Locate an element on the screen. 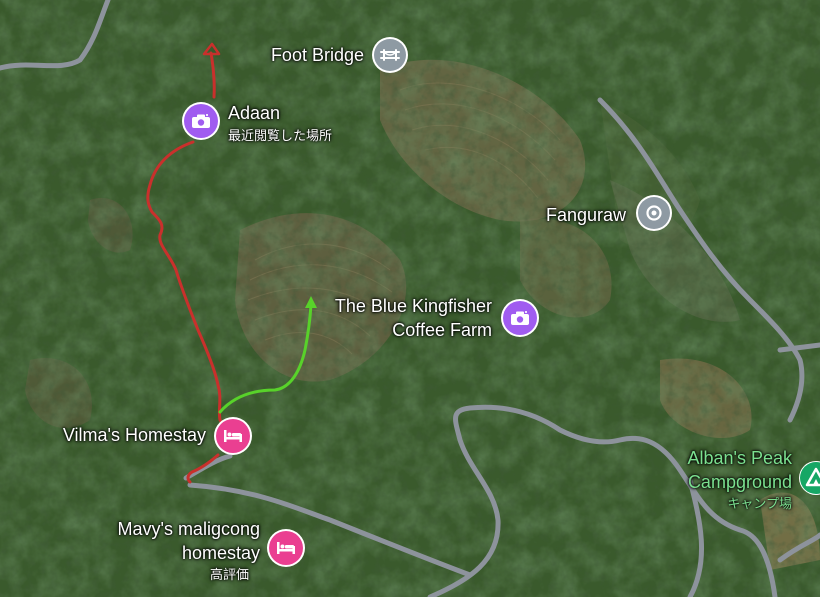 Image resolution: width=820 pixels, height=597 pixels. adaan-label: Adaan is located at coordinates (254, 113).